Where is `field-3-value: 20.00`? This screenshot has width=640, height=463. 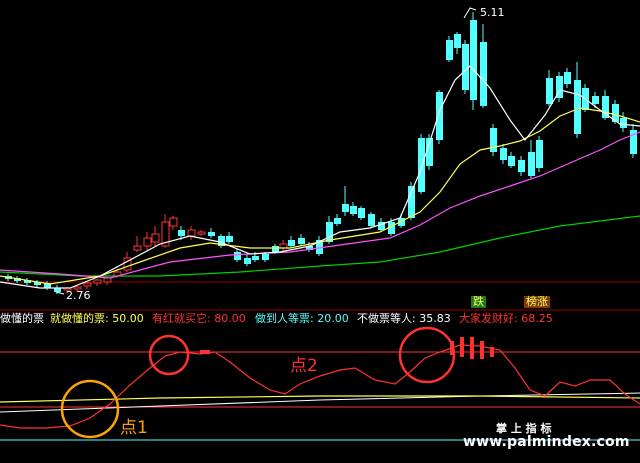 field-3-value: 20.00 is located at coordinates (333, 318).